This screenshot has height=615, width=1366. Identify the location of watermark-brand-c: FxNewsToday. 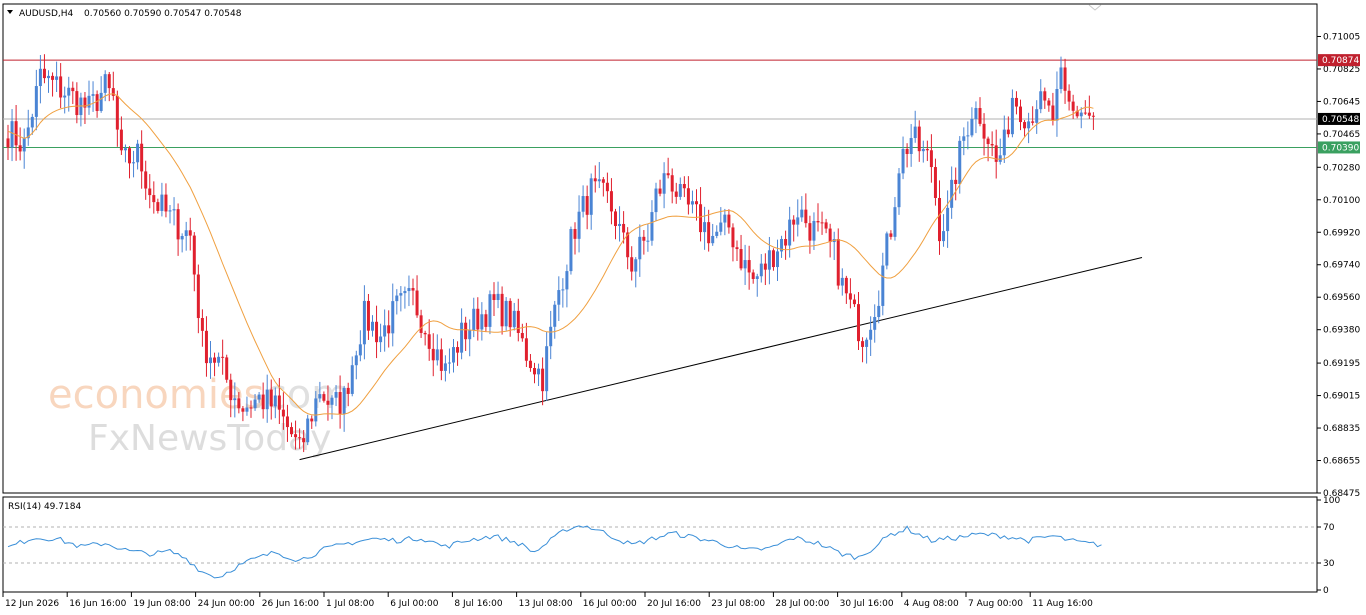
(209, 438).